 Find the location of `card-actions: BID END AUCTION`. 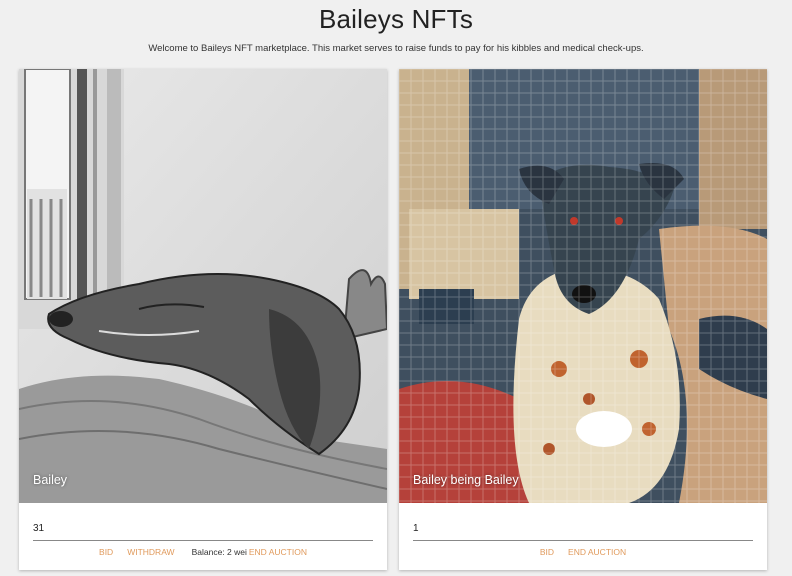

card-actions: BID END AUCTION is located at coordinates (583, 552).